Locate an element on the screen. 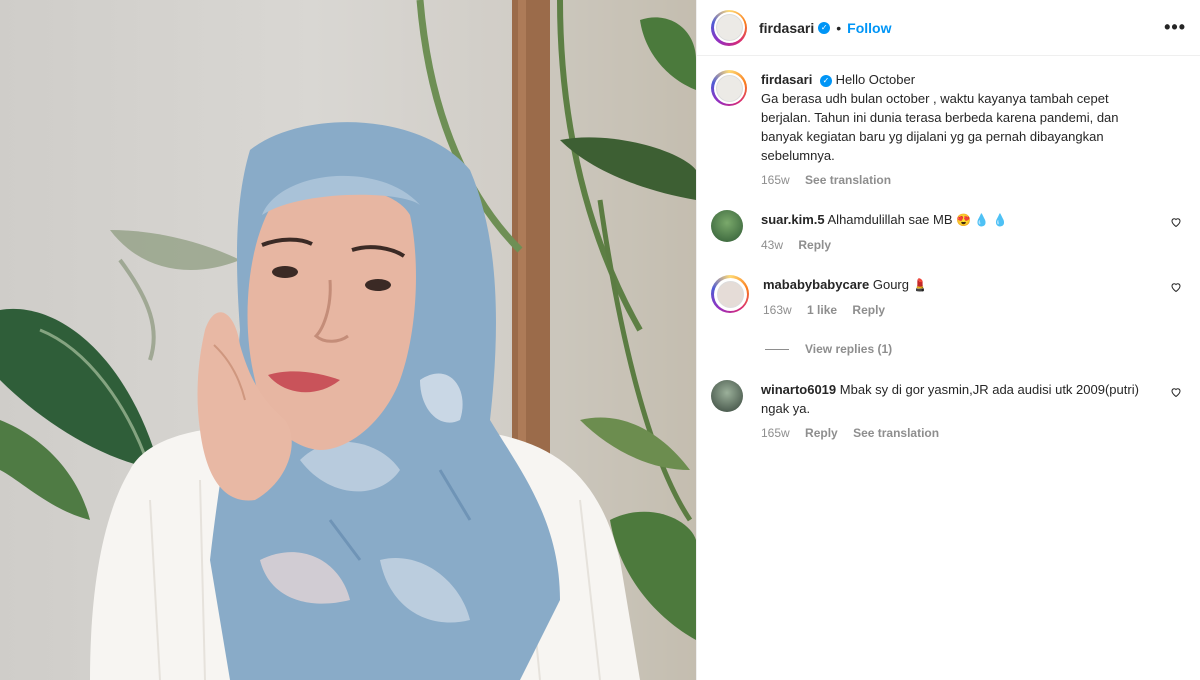 Image resolution: width=1200 pixels, height=680 pixels. likes-count: 1 like is located at coordinates (822, 310).